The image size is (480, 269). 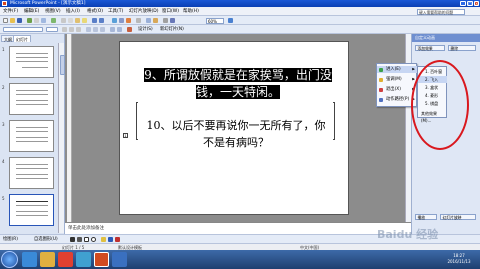 What do you see at coordinates (121, 20) in the screenshot?
I see `insert-table-icon` at bounding box center [121, 20].